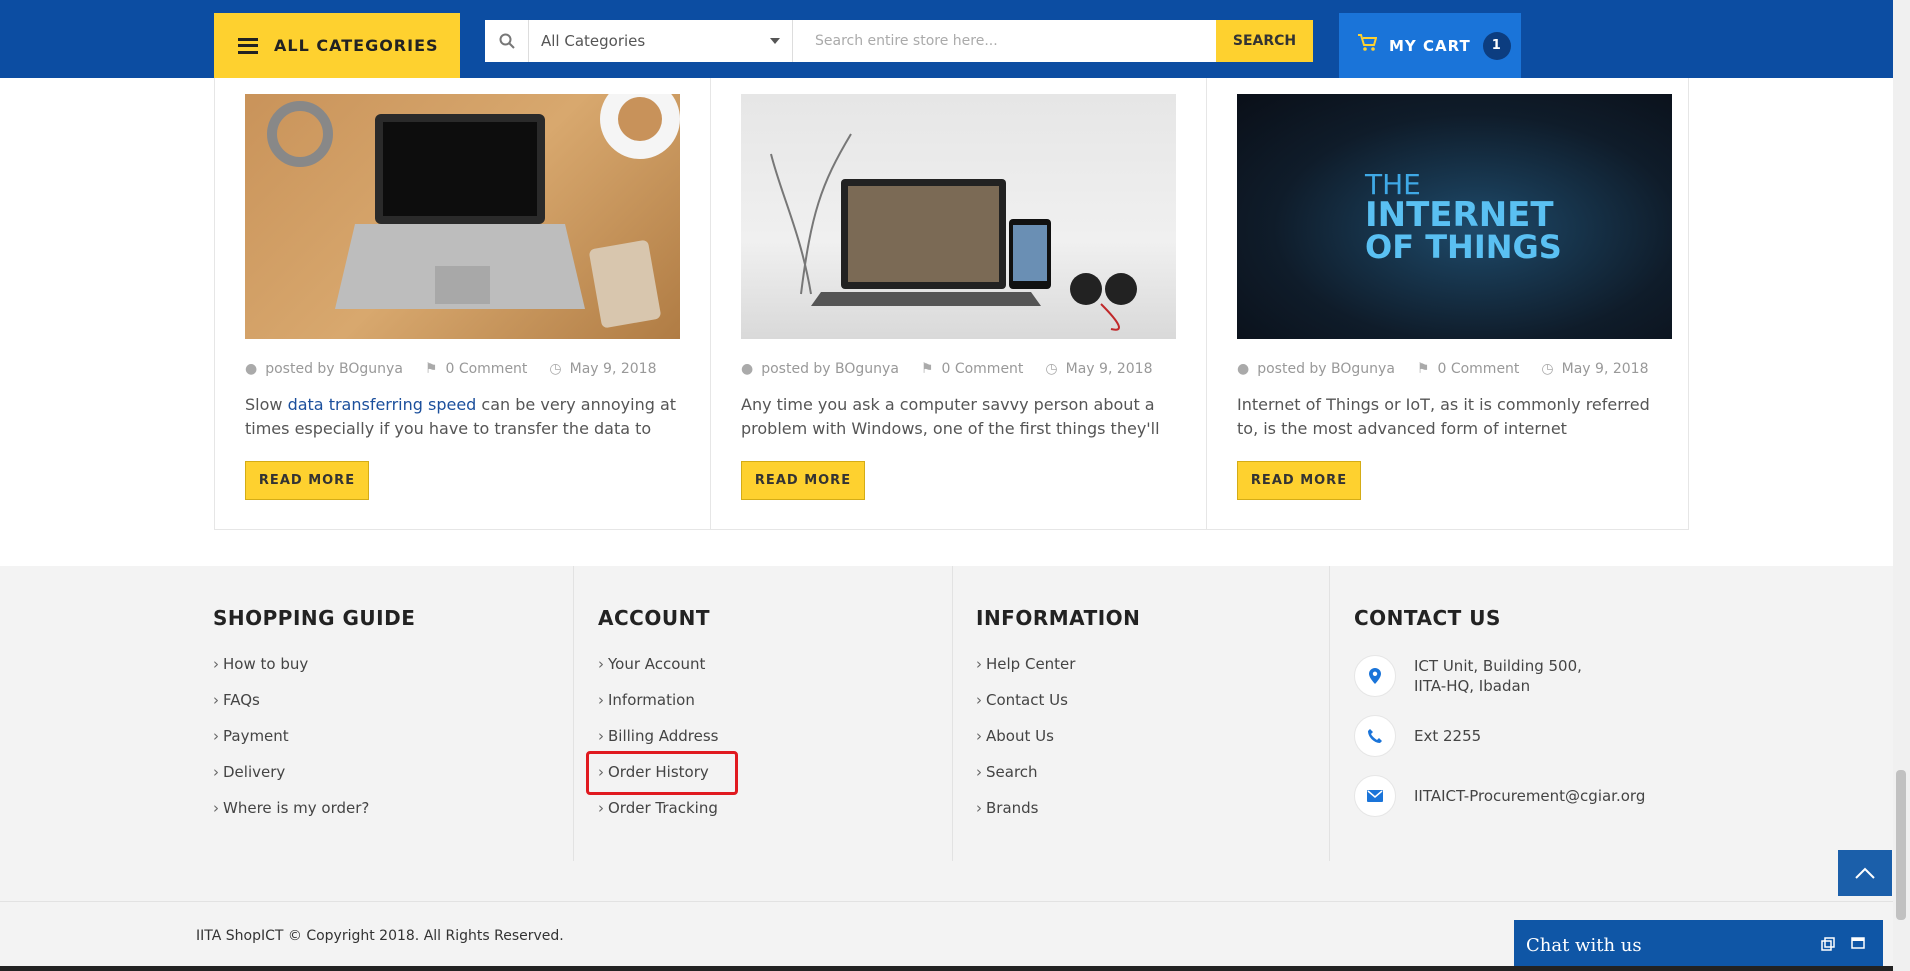 The height and width of the screenshot is (971, 1910). I want to click on footer-link-payment: › Payment, so click(314, 736).